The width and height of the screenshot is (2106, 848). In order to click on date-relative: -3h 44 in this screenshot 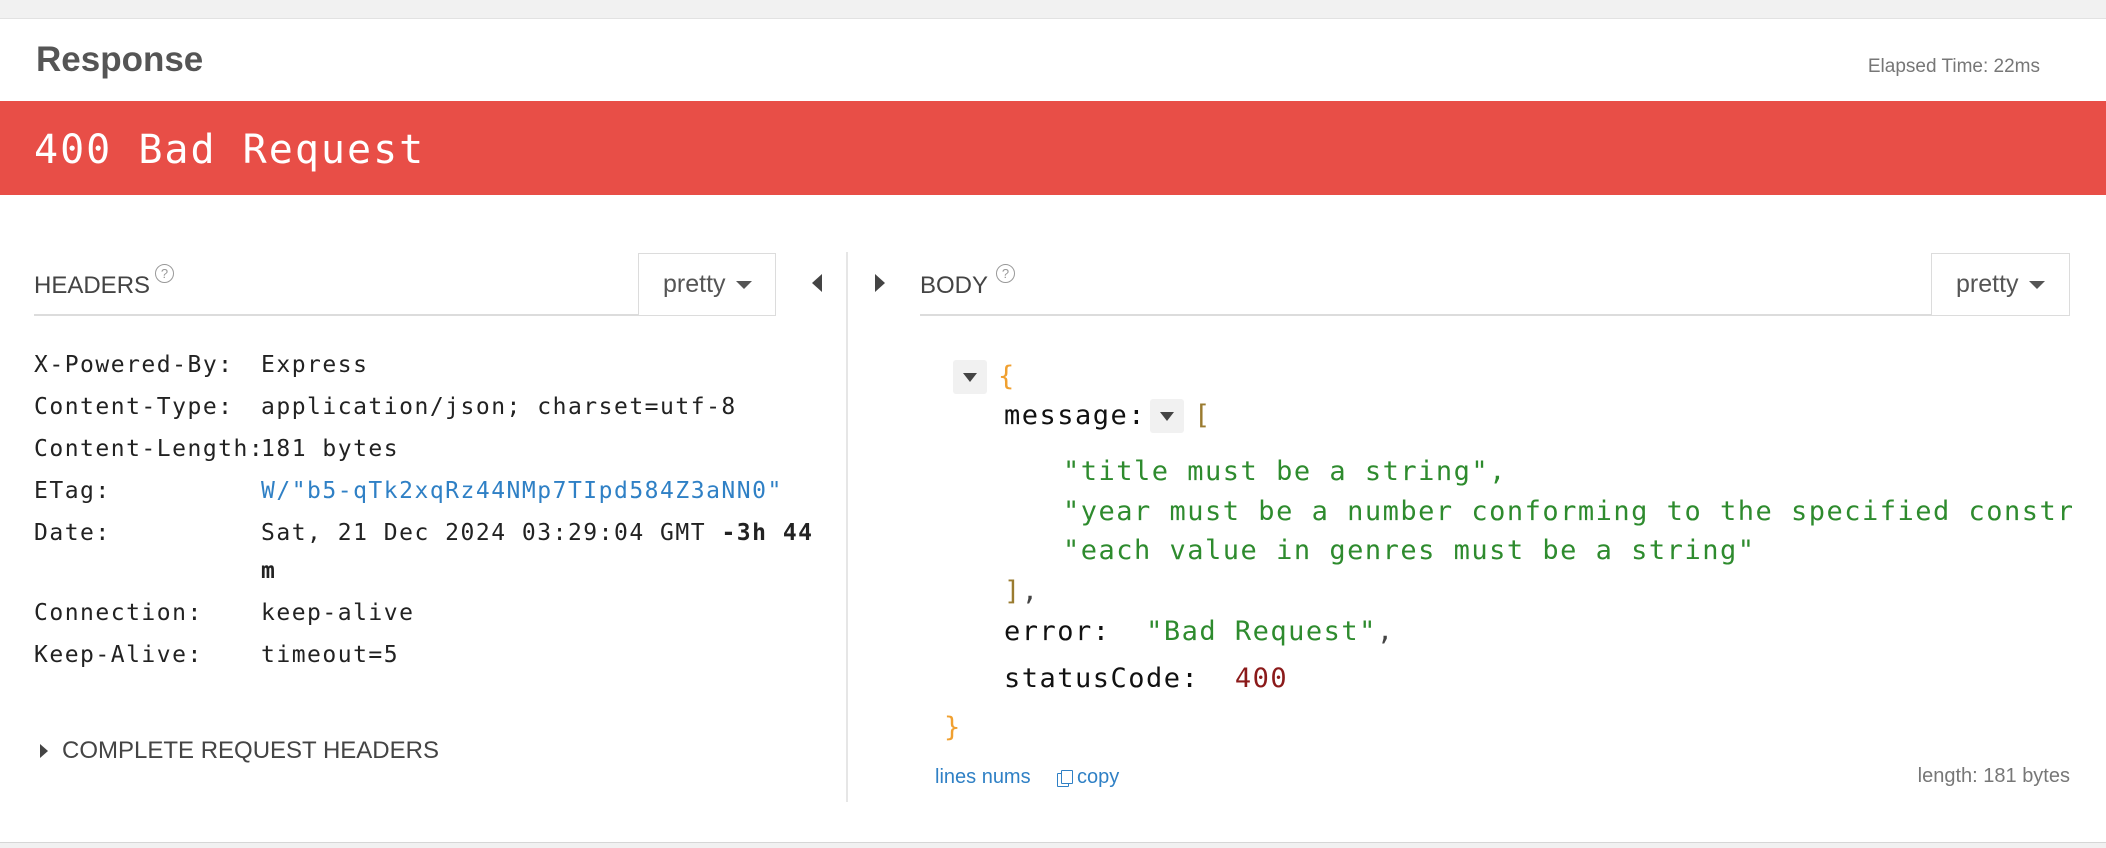, I will do `click(767, 533)`.